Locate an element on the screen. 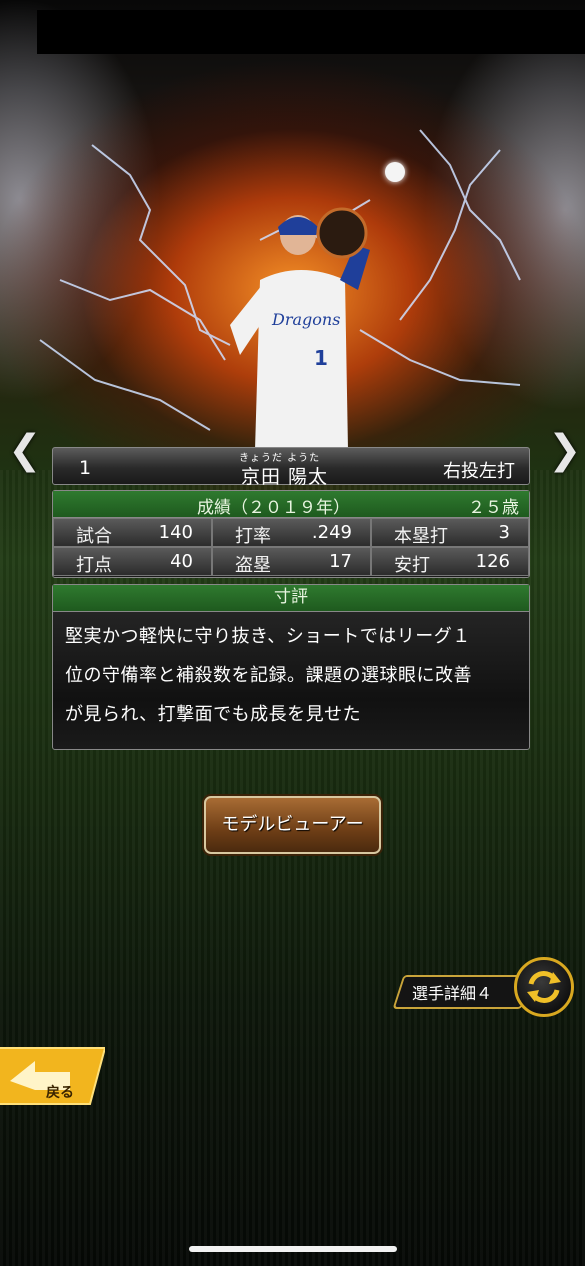 The image size is (585, 1266). stat-games: 試合 140 is located at coordinates (132, 532).